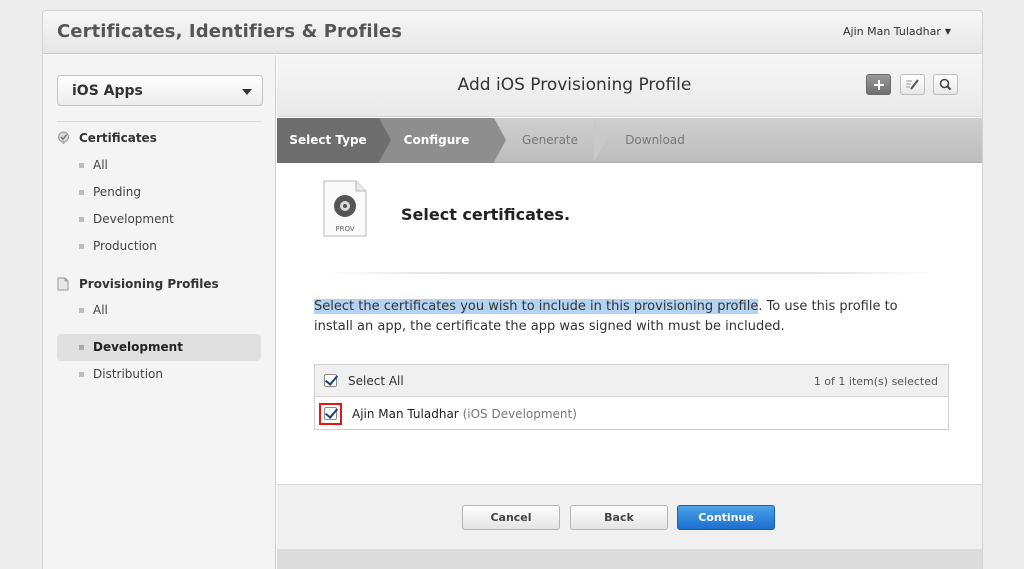  What do you see at coordinates (160, 90) in the screenshot?
I see `platform-select: iOS Apps` at bounding box center [160, 90].